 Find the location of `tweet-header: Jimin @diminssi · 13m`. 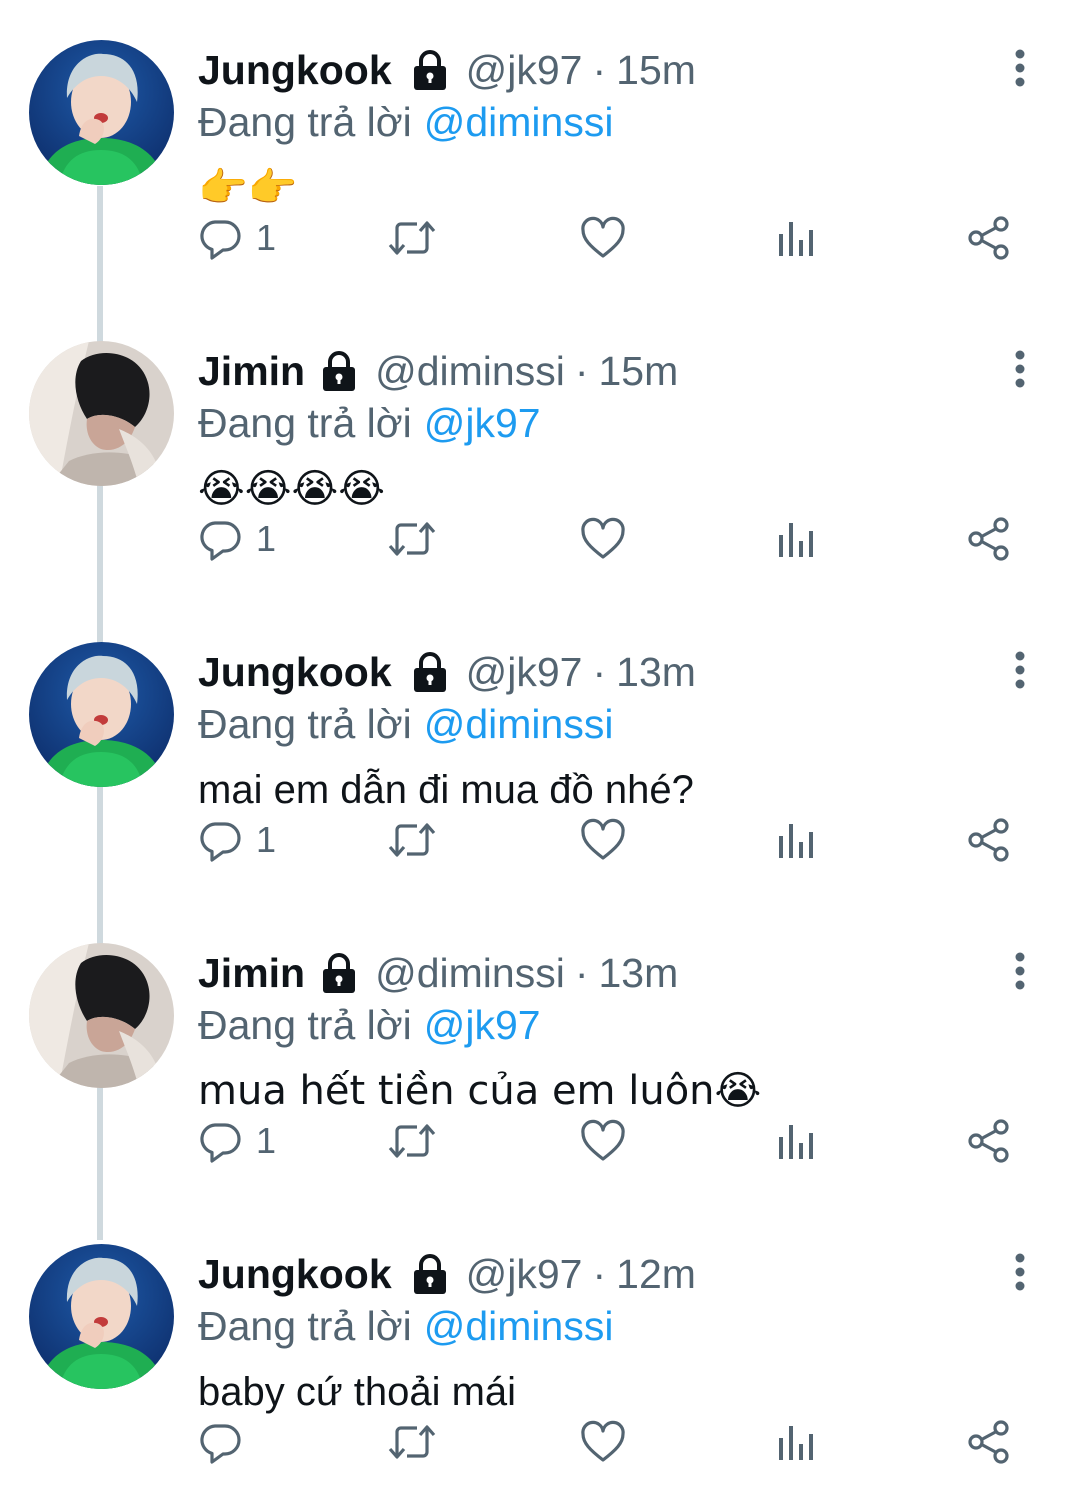

tweet-header: Jimin @diminssi · 13m is located at coordinates (438, 973).